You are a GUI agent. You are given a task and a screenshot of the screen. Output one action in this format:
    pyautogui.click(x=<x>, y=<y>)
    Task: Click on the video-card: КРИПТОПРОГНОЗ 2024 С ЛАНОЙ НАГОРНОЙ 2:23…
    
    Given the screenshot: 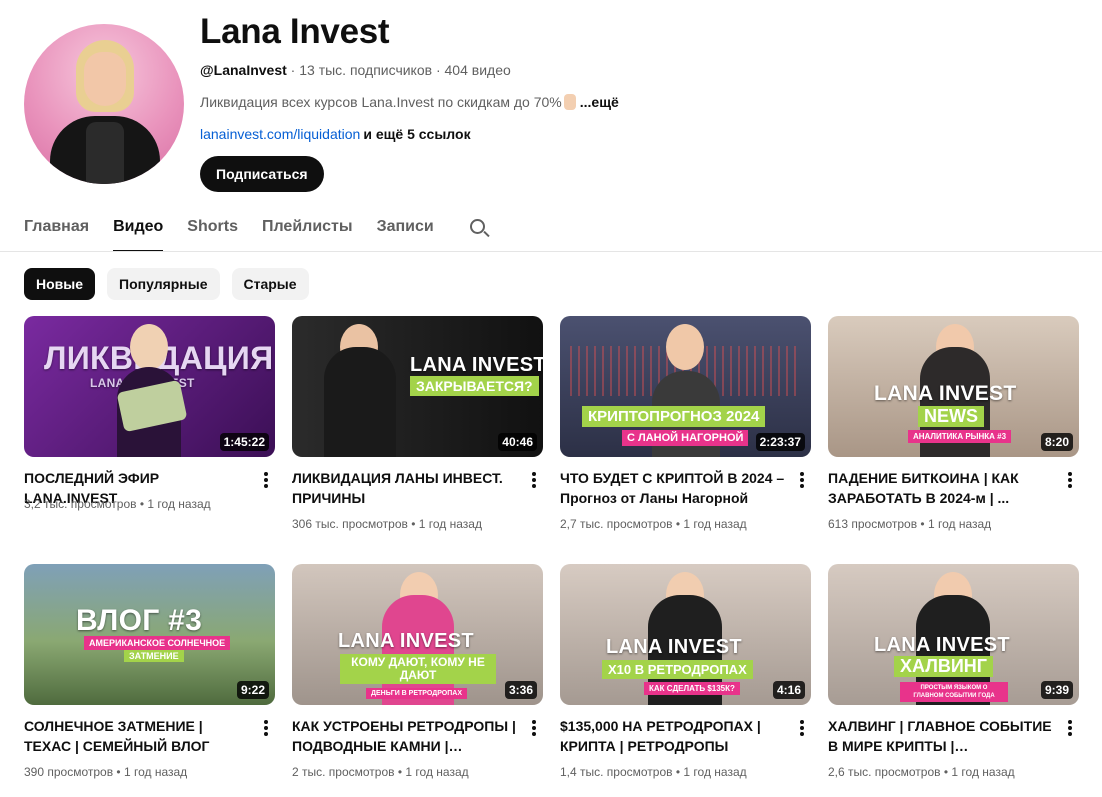 What is the action you would take?
    pyautogui.click(x=685, y=426)
    